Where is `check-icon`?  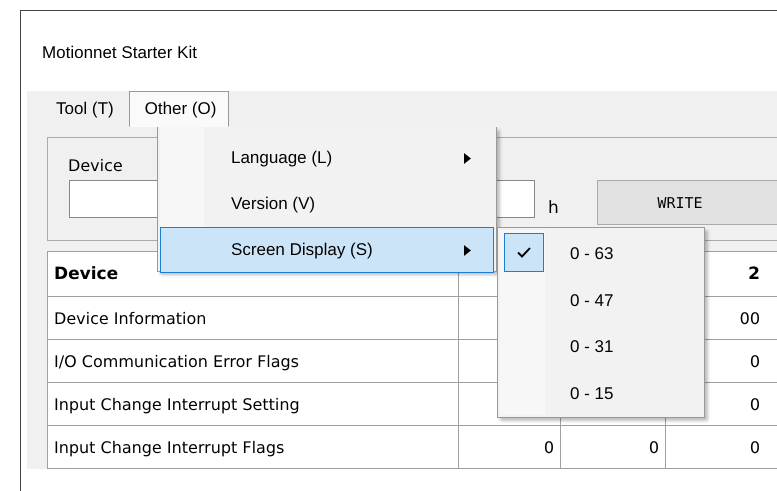 check-icon is located at coordinates (524, 252).